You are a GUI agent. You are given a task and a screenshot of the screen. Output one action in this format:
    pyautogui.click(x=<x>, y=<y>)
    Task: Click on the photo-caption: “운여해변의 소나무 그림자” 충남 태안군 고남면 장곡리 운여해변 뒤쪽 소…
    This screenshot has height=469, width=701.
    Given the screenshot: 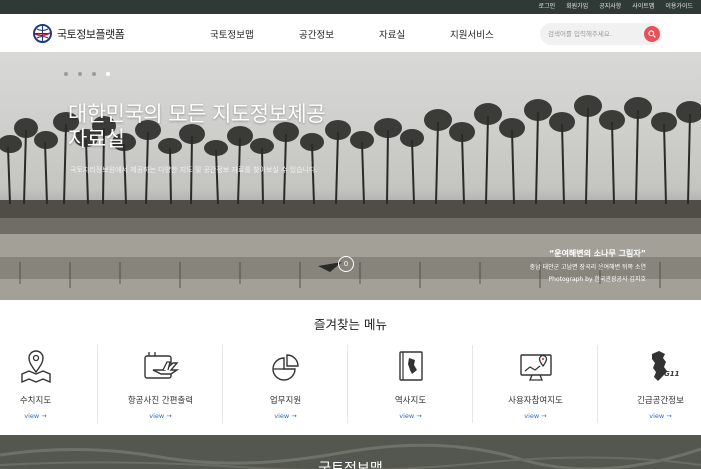 What is the action you would take?
    pyautogui.click(x=588, y=265)
    